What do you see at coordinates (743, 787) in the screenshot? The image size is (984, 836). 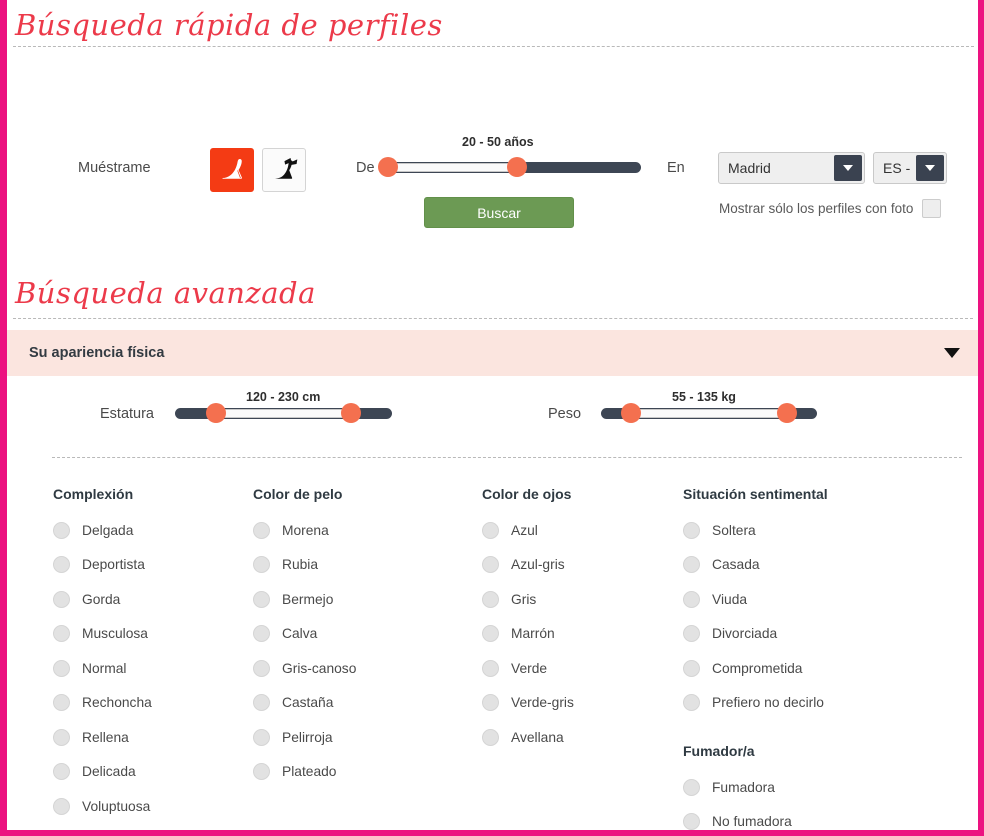 I see `option-label: Fumadora` at bounding box center [743, 787].